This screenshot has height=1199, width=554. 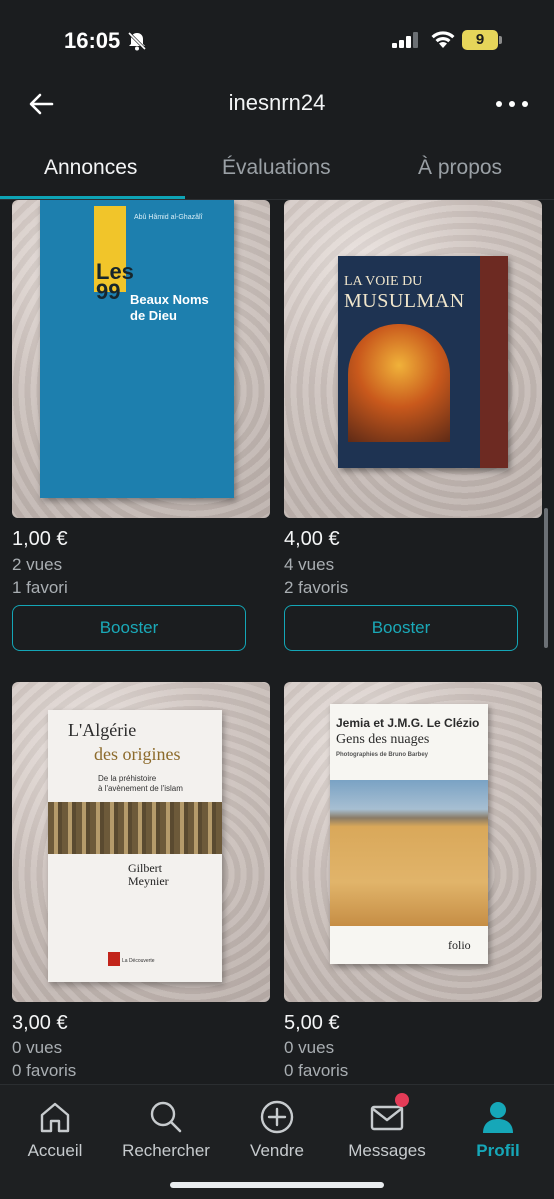 I want to click on cover-author: Jemia et J.M.G. Le Clézio, so click(x=408, y=723).